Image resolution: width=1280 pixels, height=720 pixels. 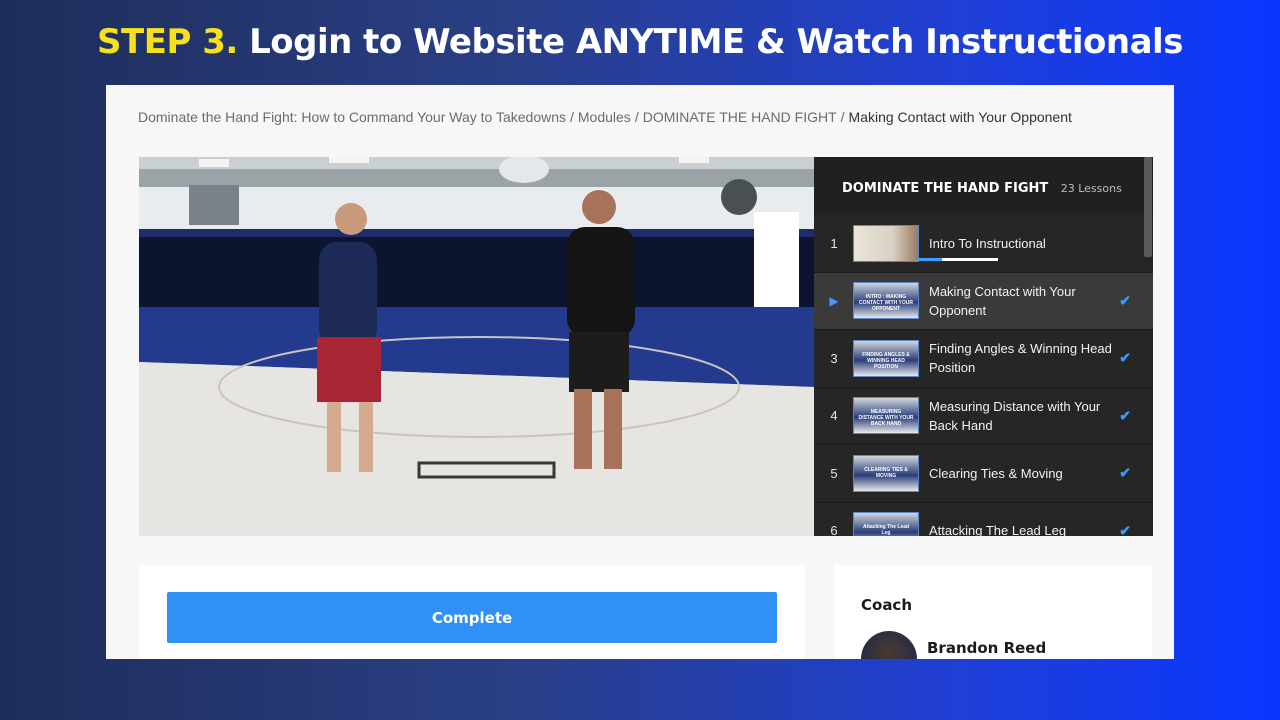 I want to click on lesson-title: Making Contact with Your Opponent, so click(x=1002, y=300).